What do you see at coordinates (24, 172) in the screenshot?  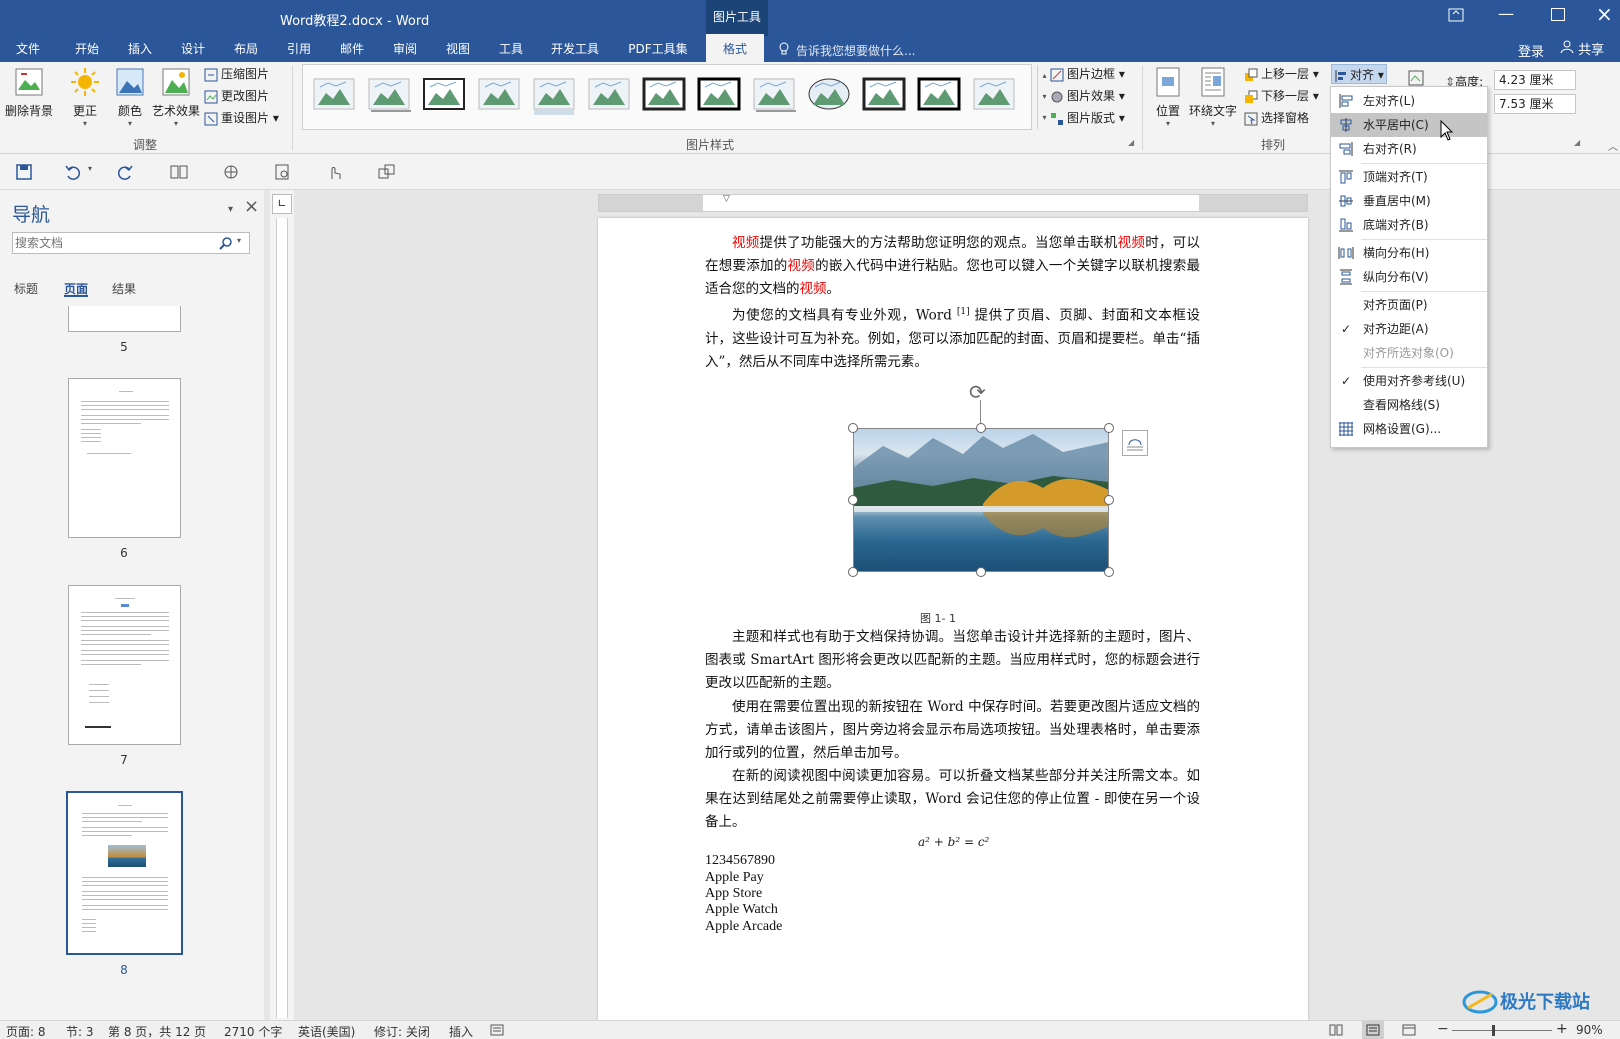 I see `save-icon` at bounding box center [24, 172].